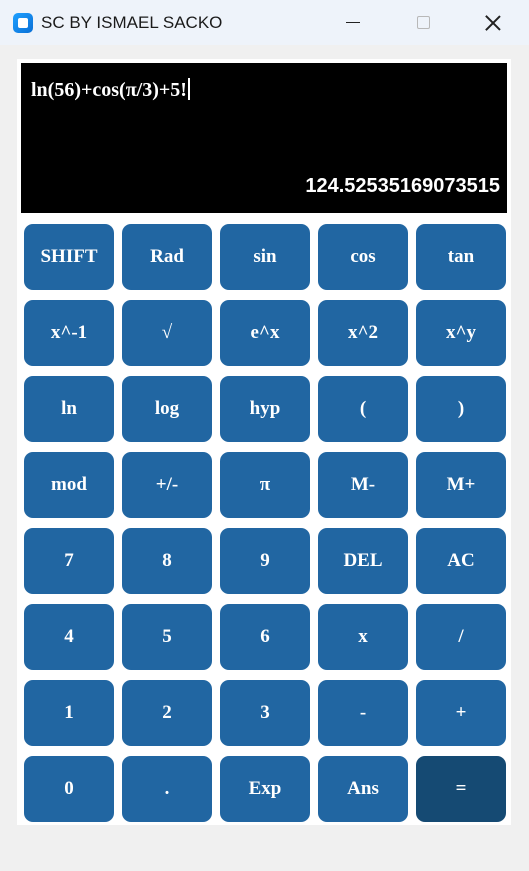 The width and height of the screenshot is (529, 871). What do you see at coordinates (265, 257) in the screenshot?
I see `key-sin-button: sin` at bounding box center [265, 257].